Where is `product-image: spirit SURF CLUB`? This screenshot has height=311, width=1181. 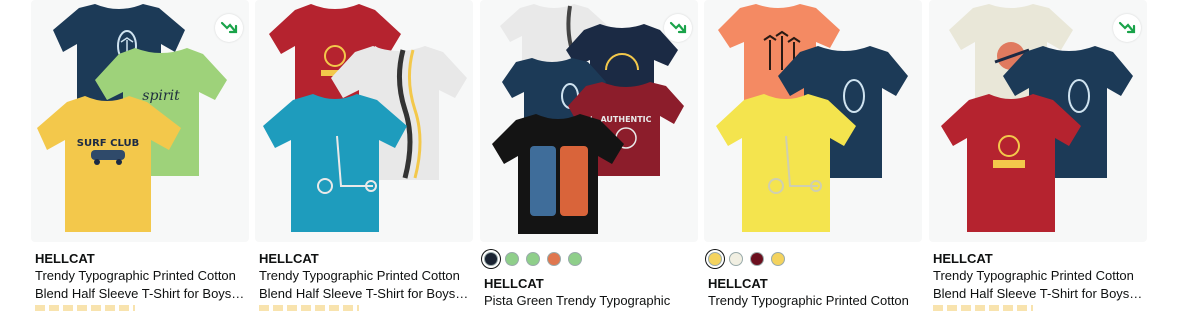
product-image: spirit SURF CLUB is located at coordinates (140, 121).